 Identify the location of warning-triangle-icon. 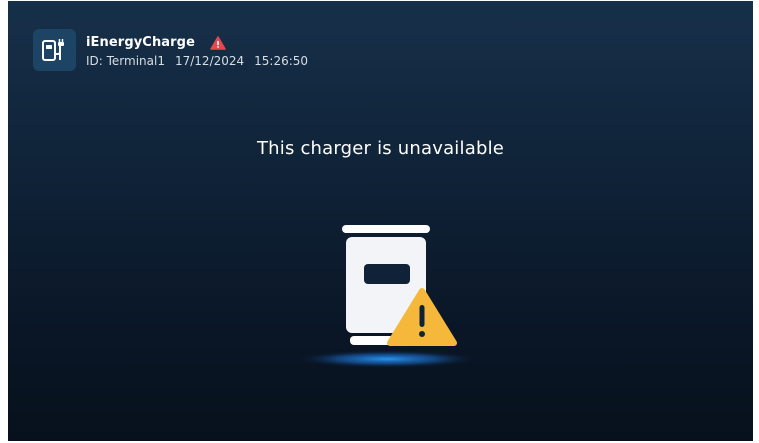
(218, 42).